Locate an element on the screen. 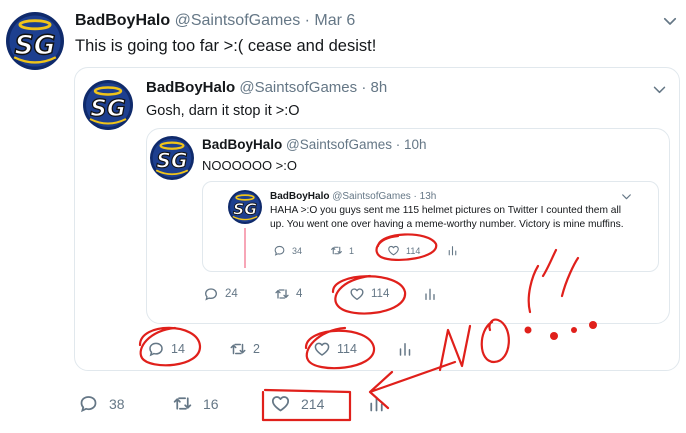 The height and width of the screenshot is (433, 686). reply-button: 38 is located at coordinates (101, 403).